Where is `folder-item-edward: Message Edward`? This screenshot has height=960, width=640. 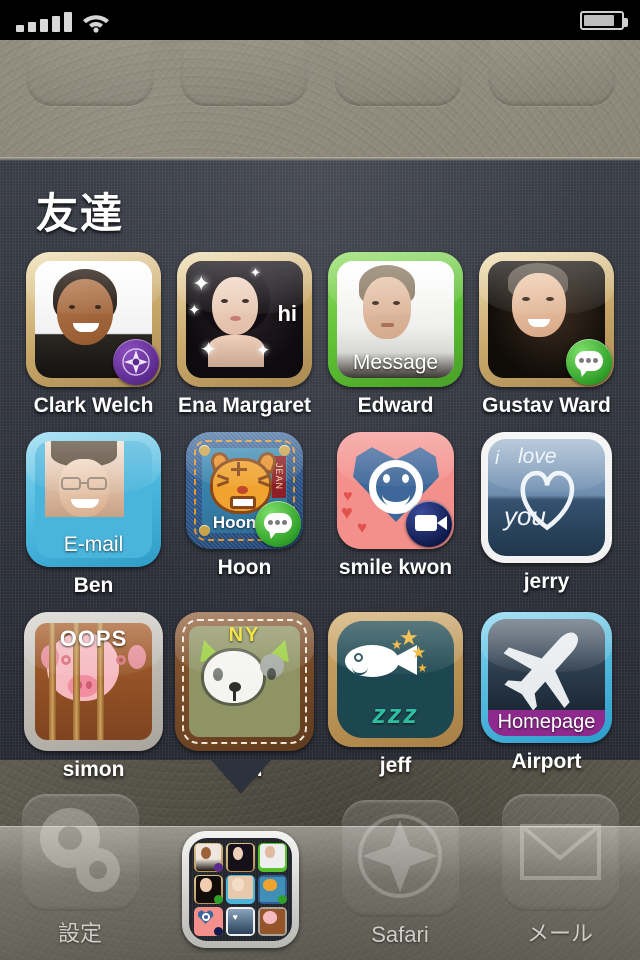
folder-item-edward: Message Edward is located at coordinates (395, 335).